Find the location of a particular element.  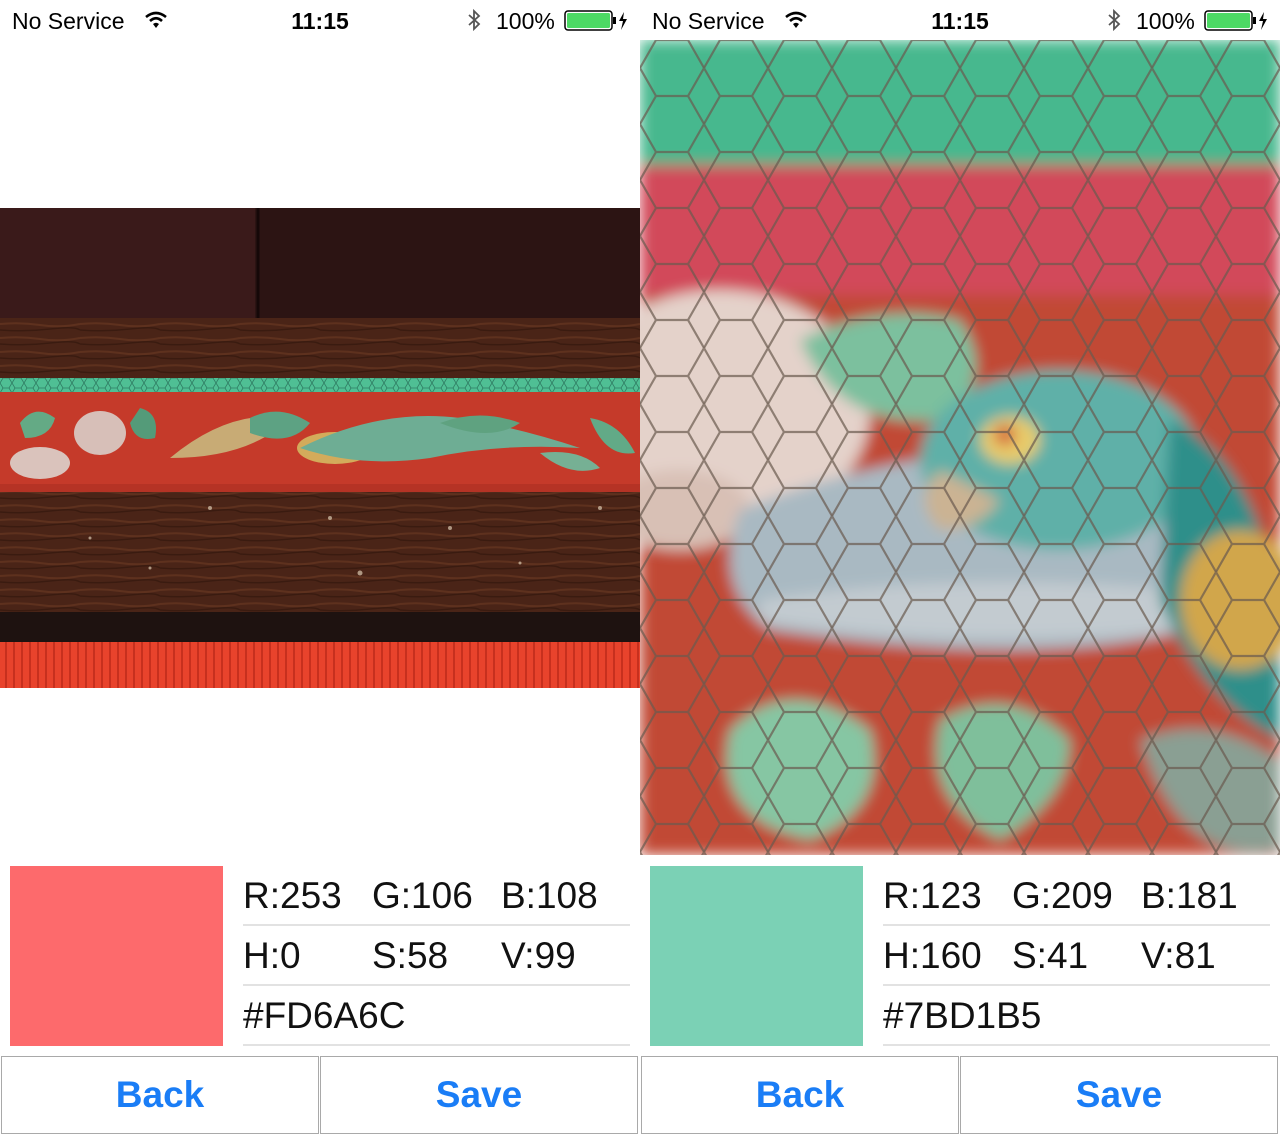

rgb-row: R:123 G:209 B:181 is located at coordinates (1076, 896).